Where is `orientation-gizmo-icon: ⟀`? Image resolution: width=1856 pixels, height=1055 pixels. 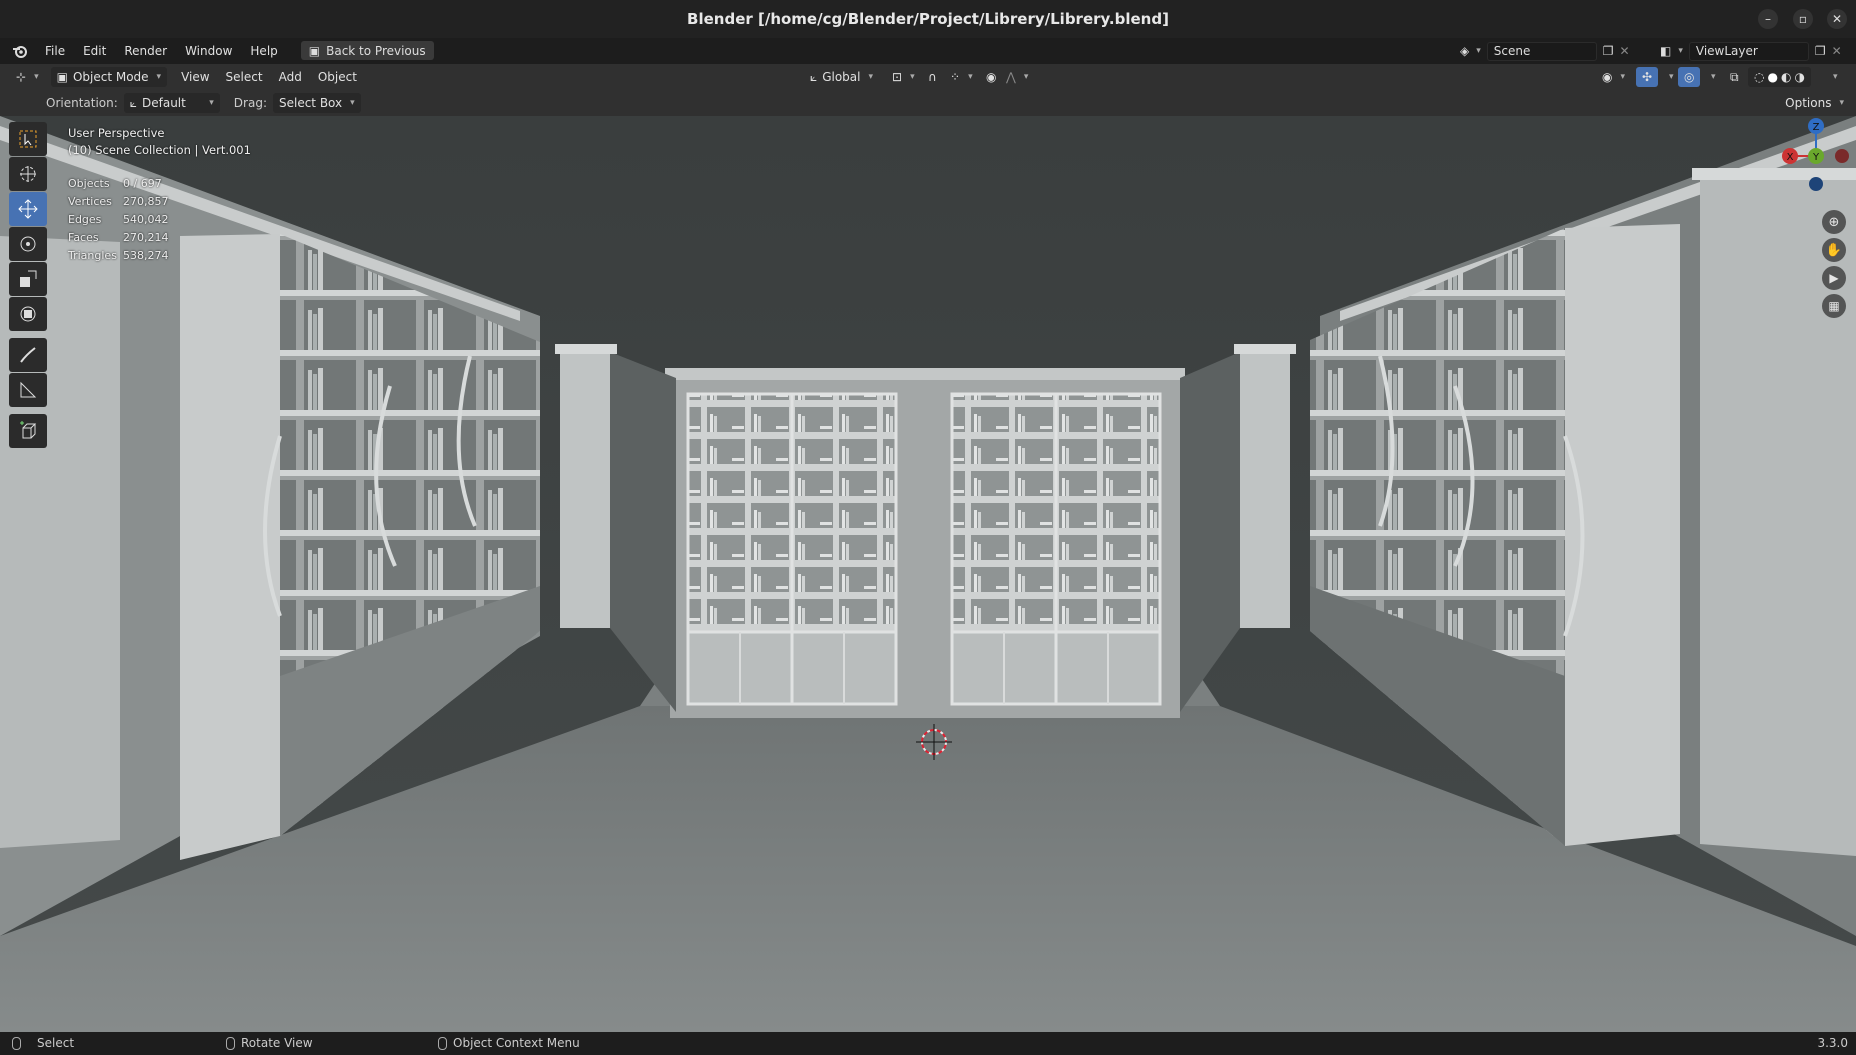
orientation-gizmo-icon: ⟀ is located at coordinates (133, 102).